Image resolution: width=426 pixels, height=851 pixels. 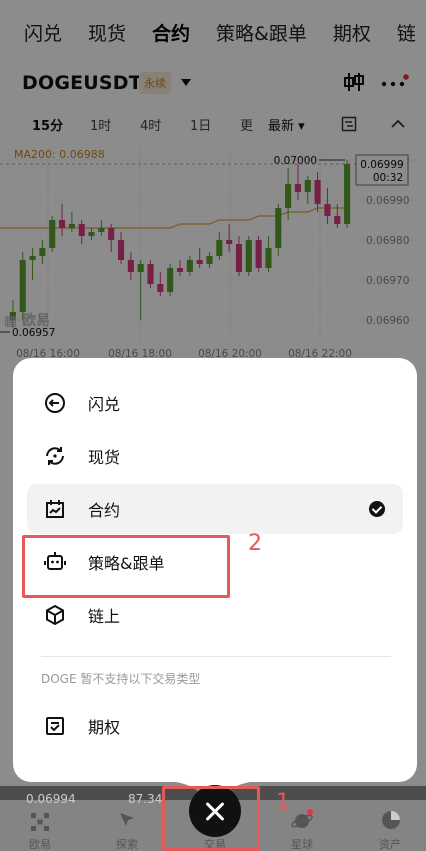 What do you see at coordinates (283, 802) in the screenshot?
I see `annotation-label-1: 1` at bounding box center [283, 802].